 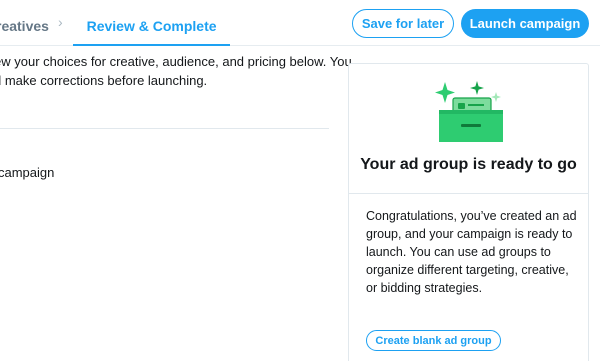 What do you see at coordinates (403, 23) in the screenshot?
I see `save-for-later-button: Save for later` at bounding box center [403, 23].